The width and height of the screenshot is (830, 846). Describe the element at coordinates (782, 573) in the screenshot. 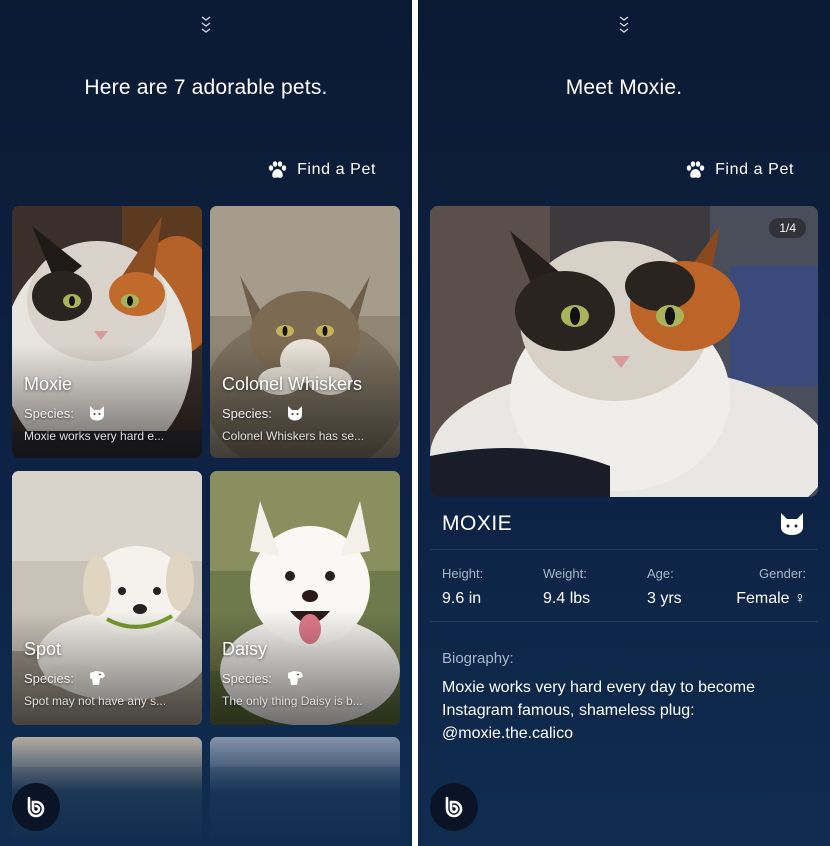

I see `stat-label: Gender:` at that location.